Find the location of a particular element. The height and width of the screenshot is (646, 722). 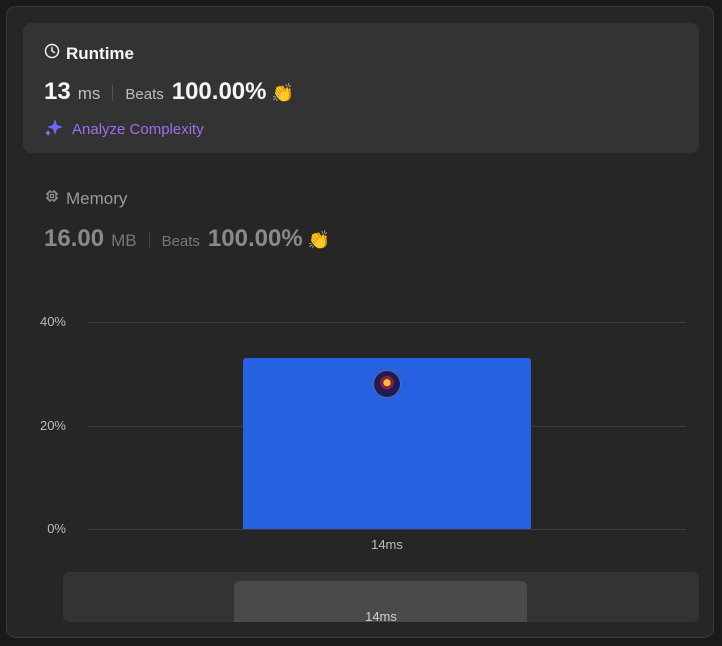

y-tick-label: 40% is located at coordinates (52, 321).